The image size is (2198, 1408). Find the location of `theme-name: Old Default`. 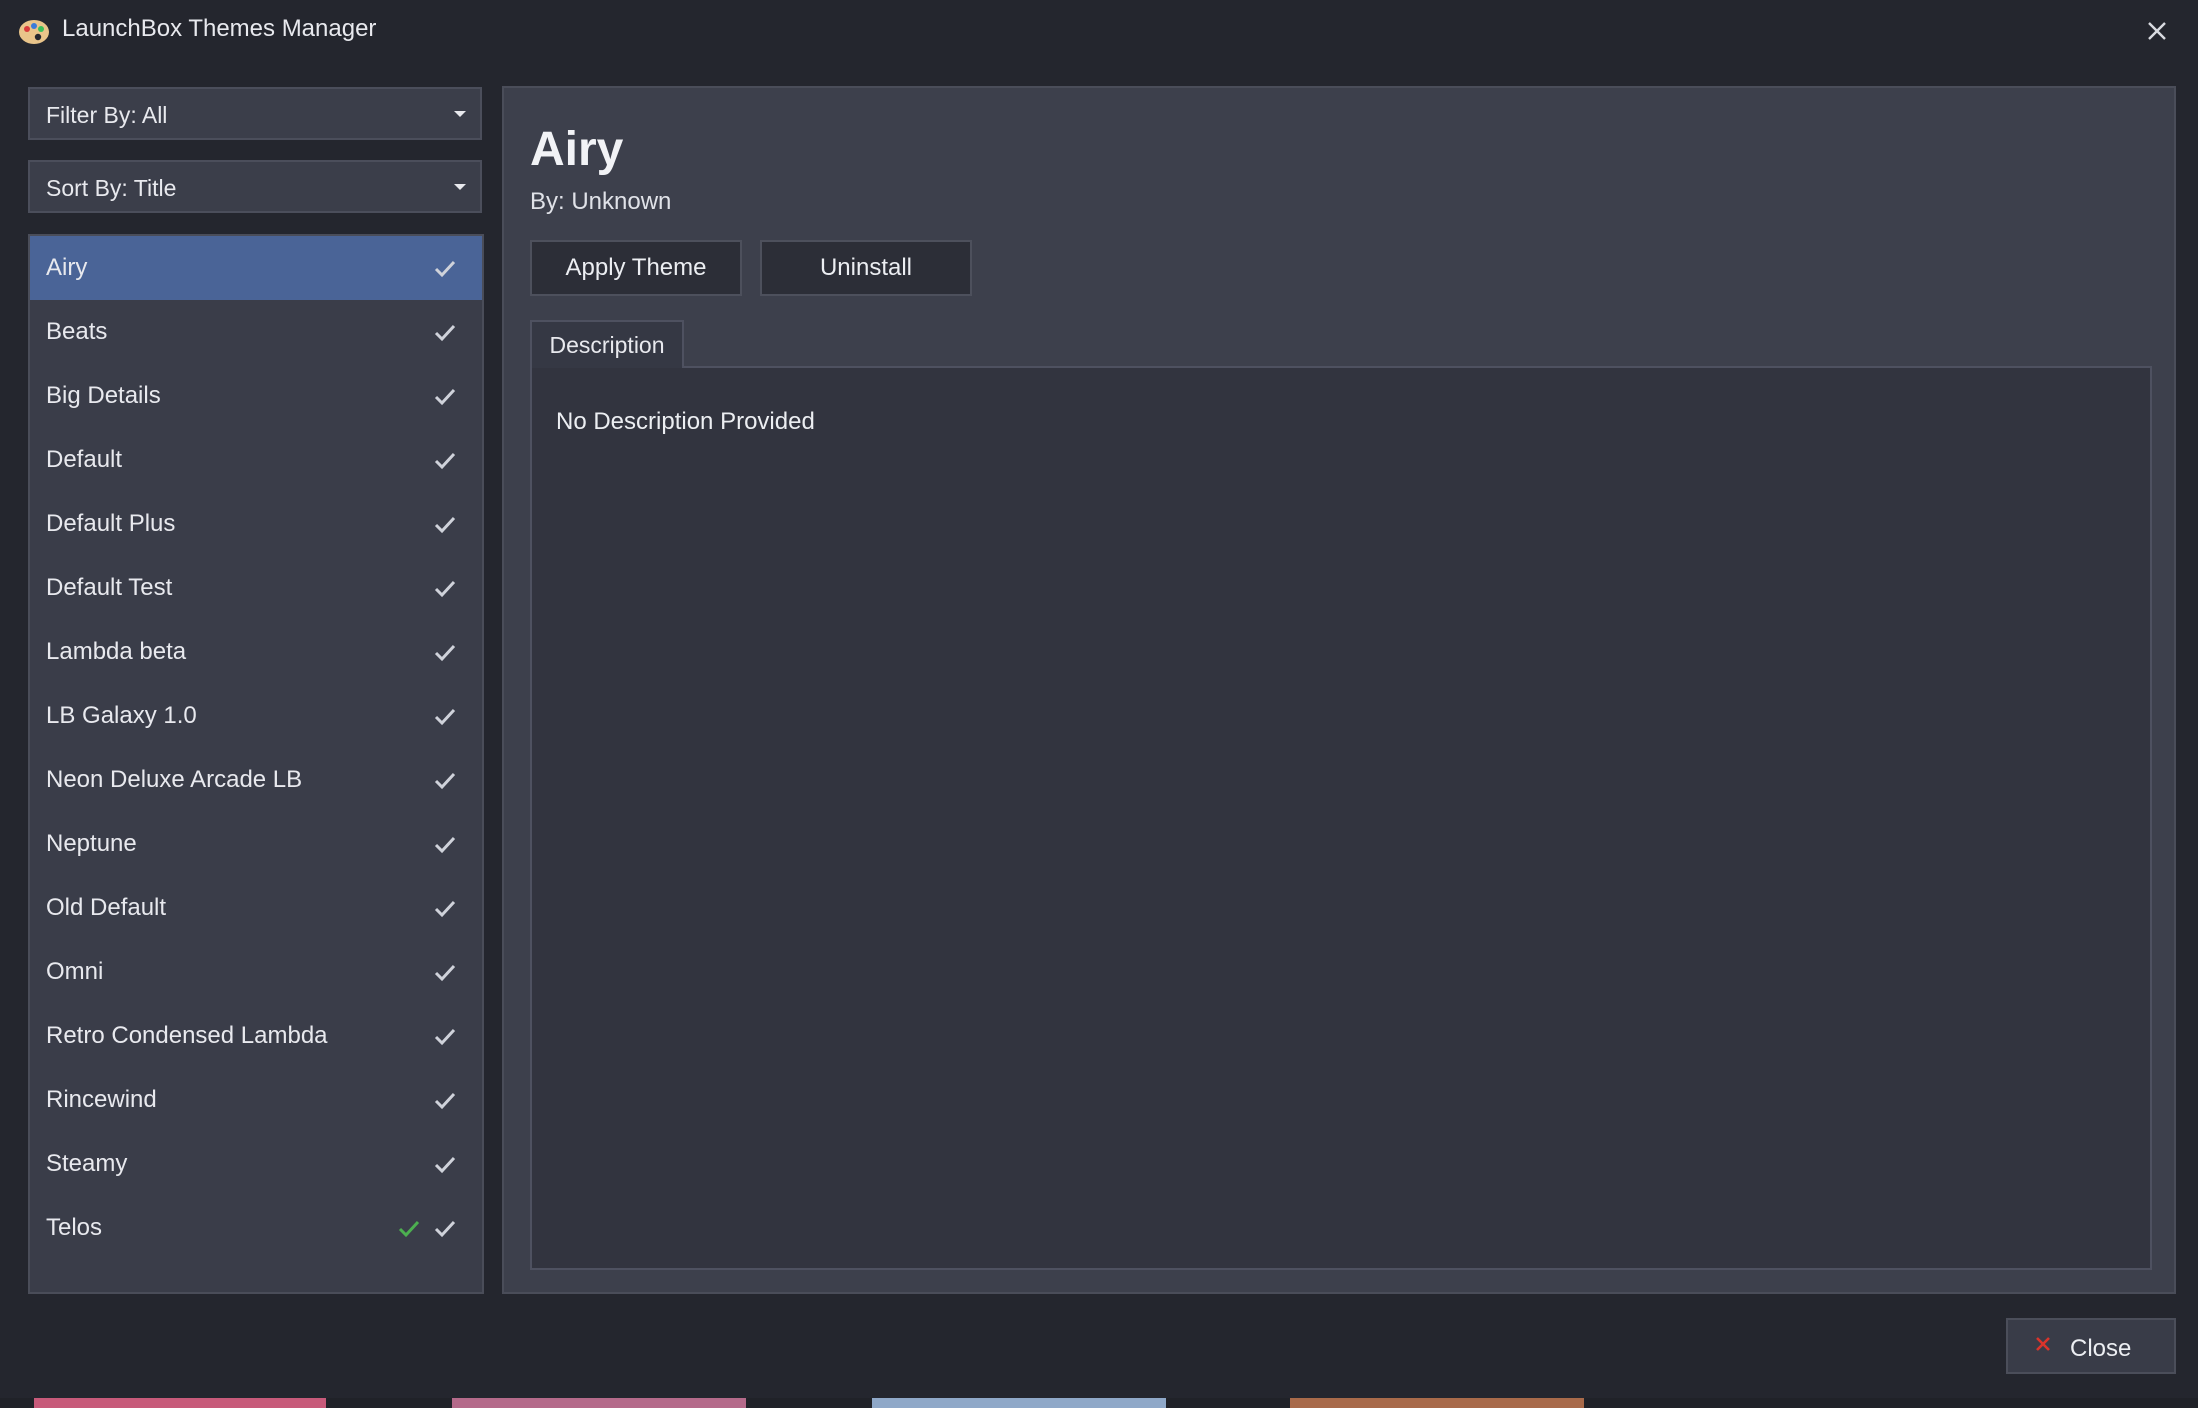

theme-name: Old Default is located at coordinates (106, 907).